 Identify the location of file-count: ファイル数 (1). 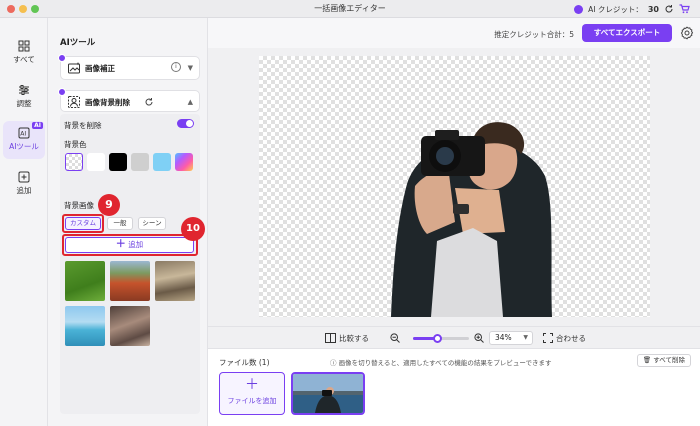
(244, 362).